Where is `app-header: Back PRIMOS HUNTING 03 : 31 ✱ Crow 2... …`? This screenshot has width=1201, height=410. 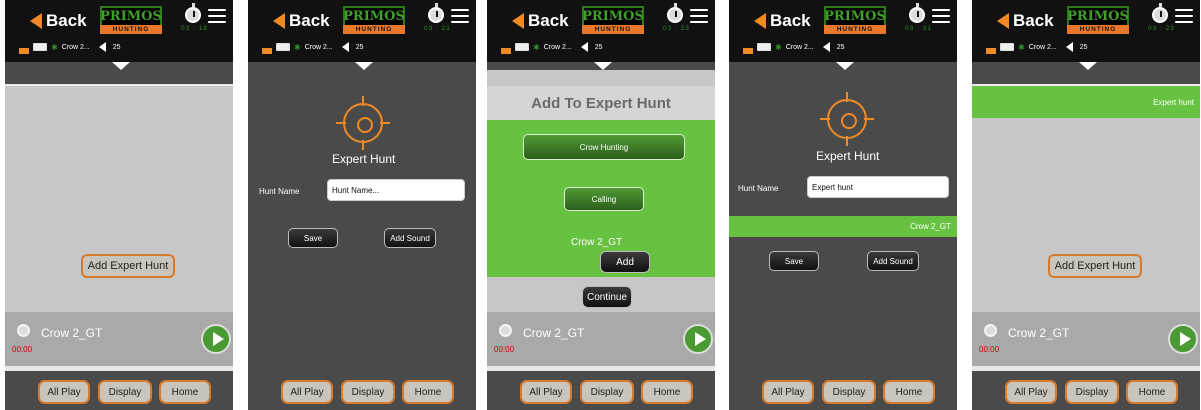
app-header: Back PRIMOS HUNTING 03 : 31 ✱ Crow 2... … is located at coordinates (843, 31).